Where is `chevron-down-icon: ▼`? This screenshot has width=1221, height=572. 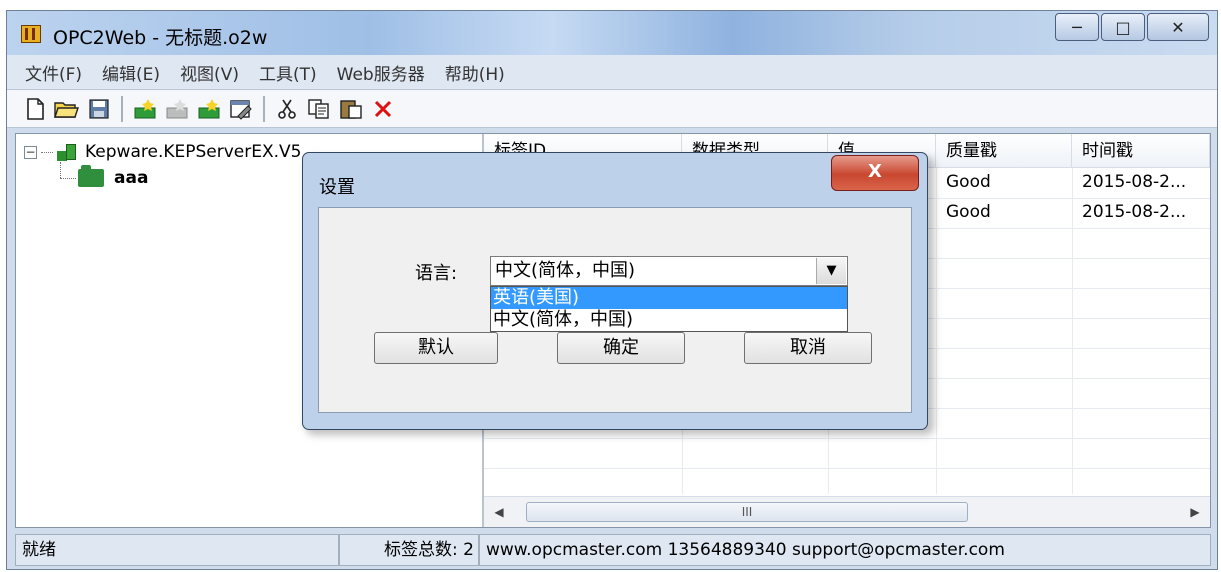
chevron-down-icon: ▼ is located at coordinates (831, 271).